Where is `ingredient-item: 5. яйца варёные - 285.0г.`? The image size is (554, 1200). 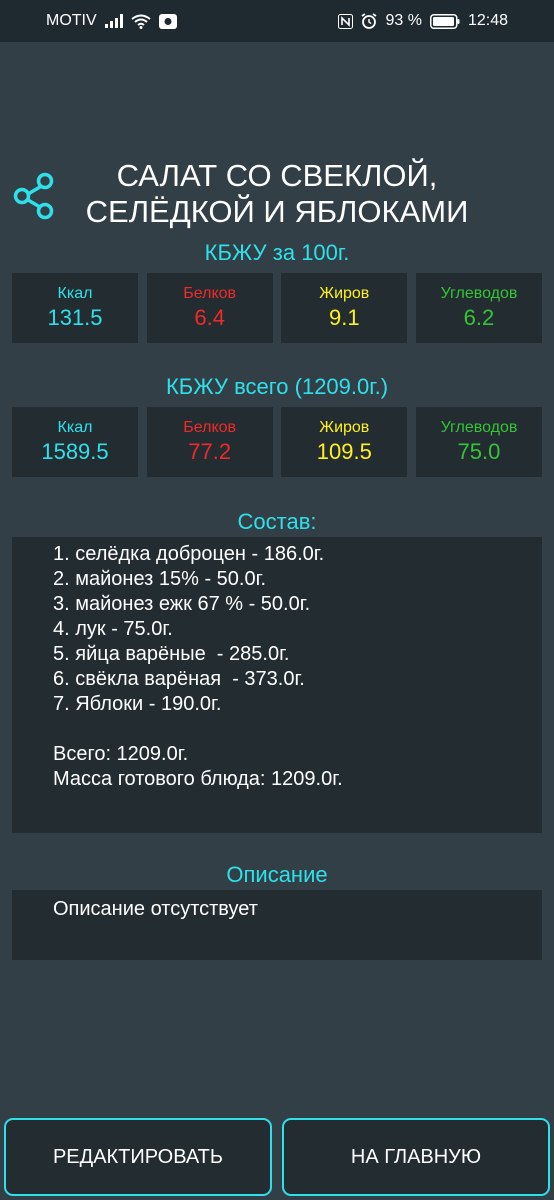
ingredient-item: 5. яйца варёные - 285.0г. is located at coordinates (171, 654).